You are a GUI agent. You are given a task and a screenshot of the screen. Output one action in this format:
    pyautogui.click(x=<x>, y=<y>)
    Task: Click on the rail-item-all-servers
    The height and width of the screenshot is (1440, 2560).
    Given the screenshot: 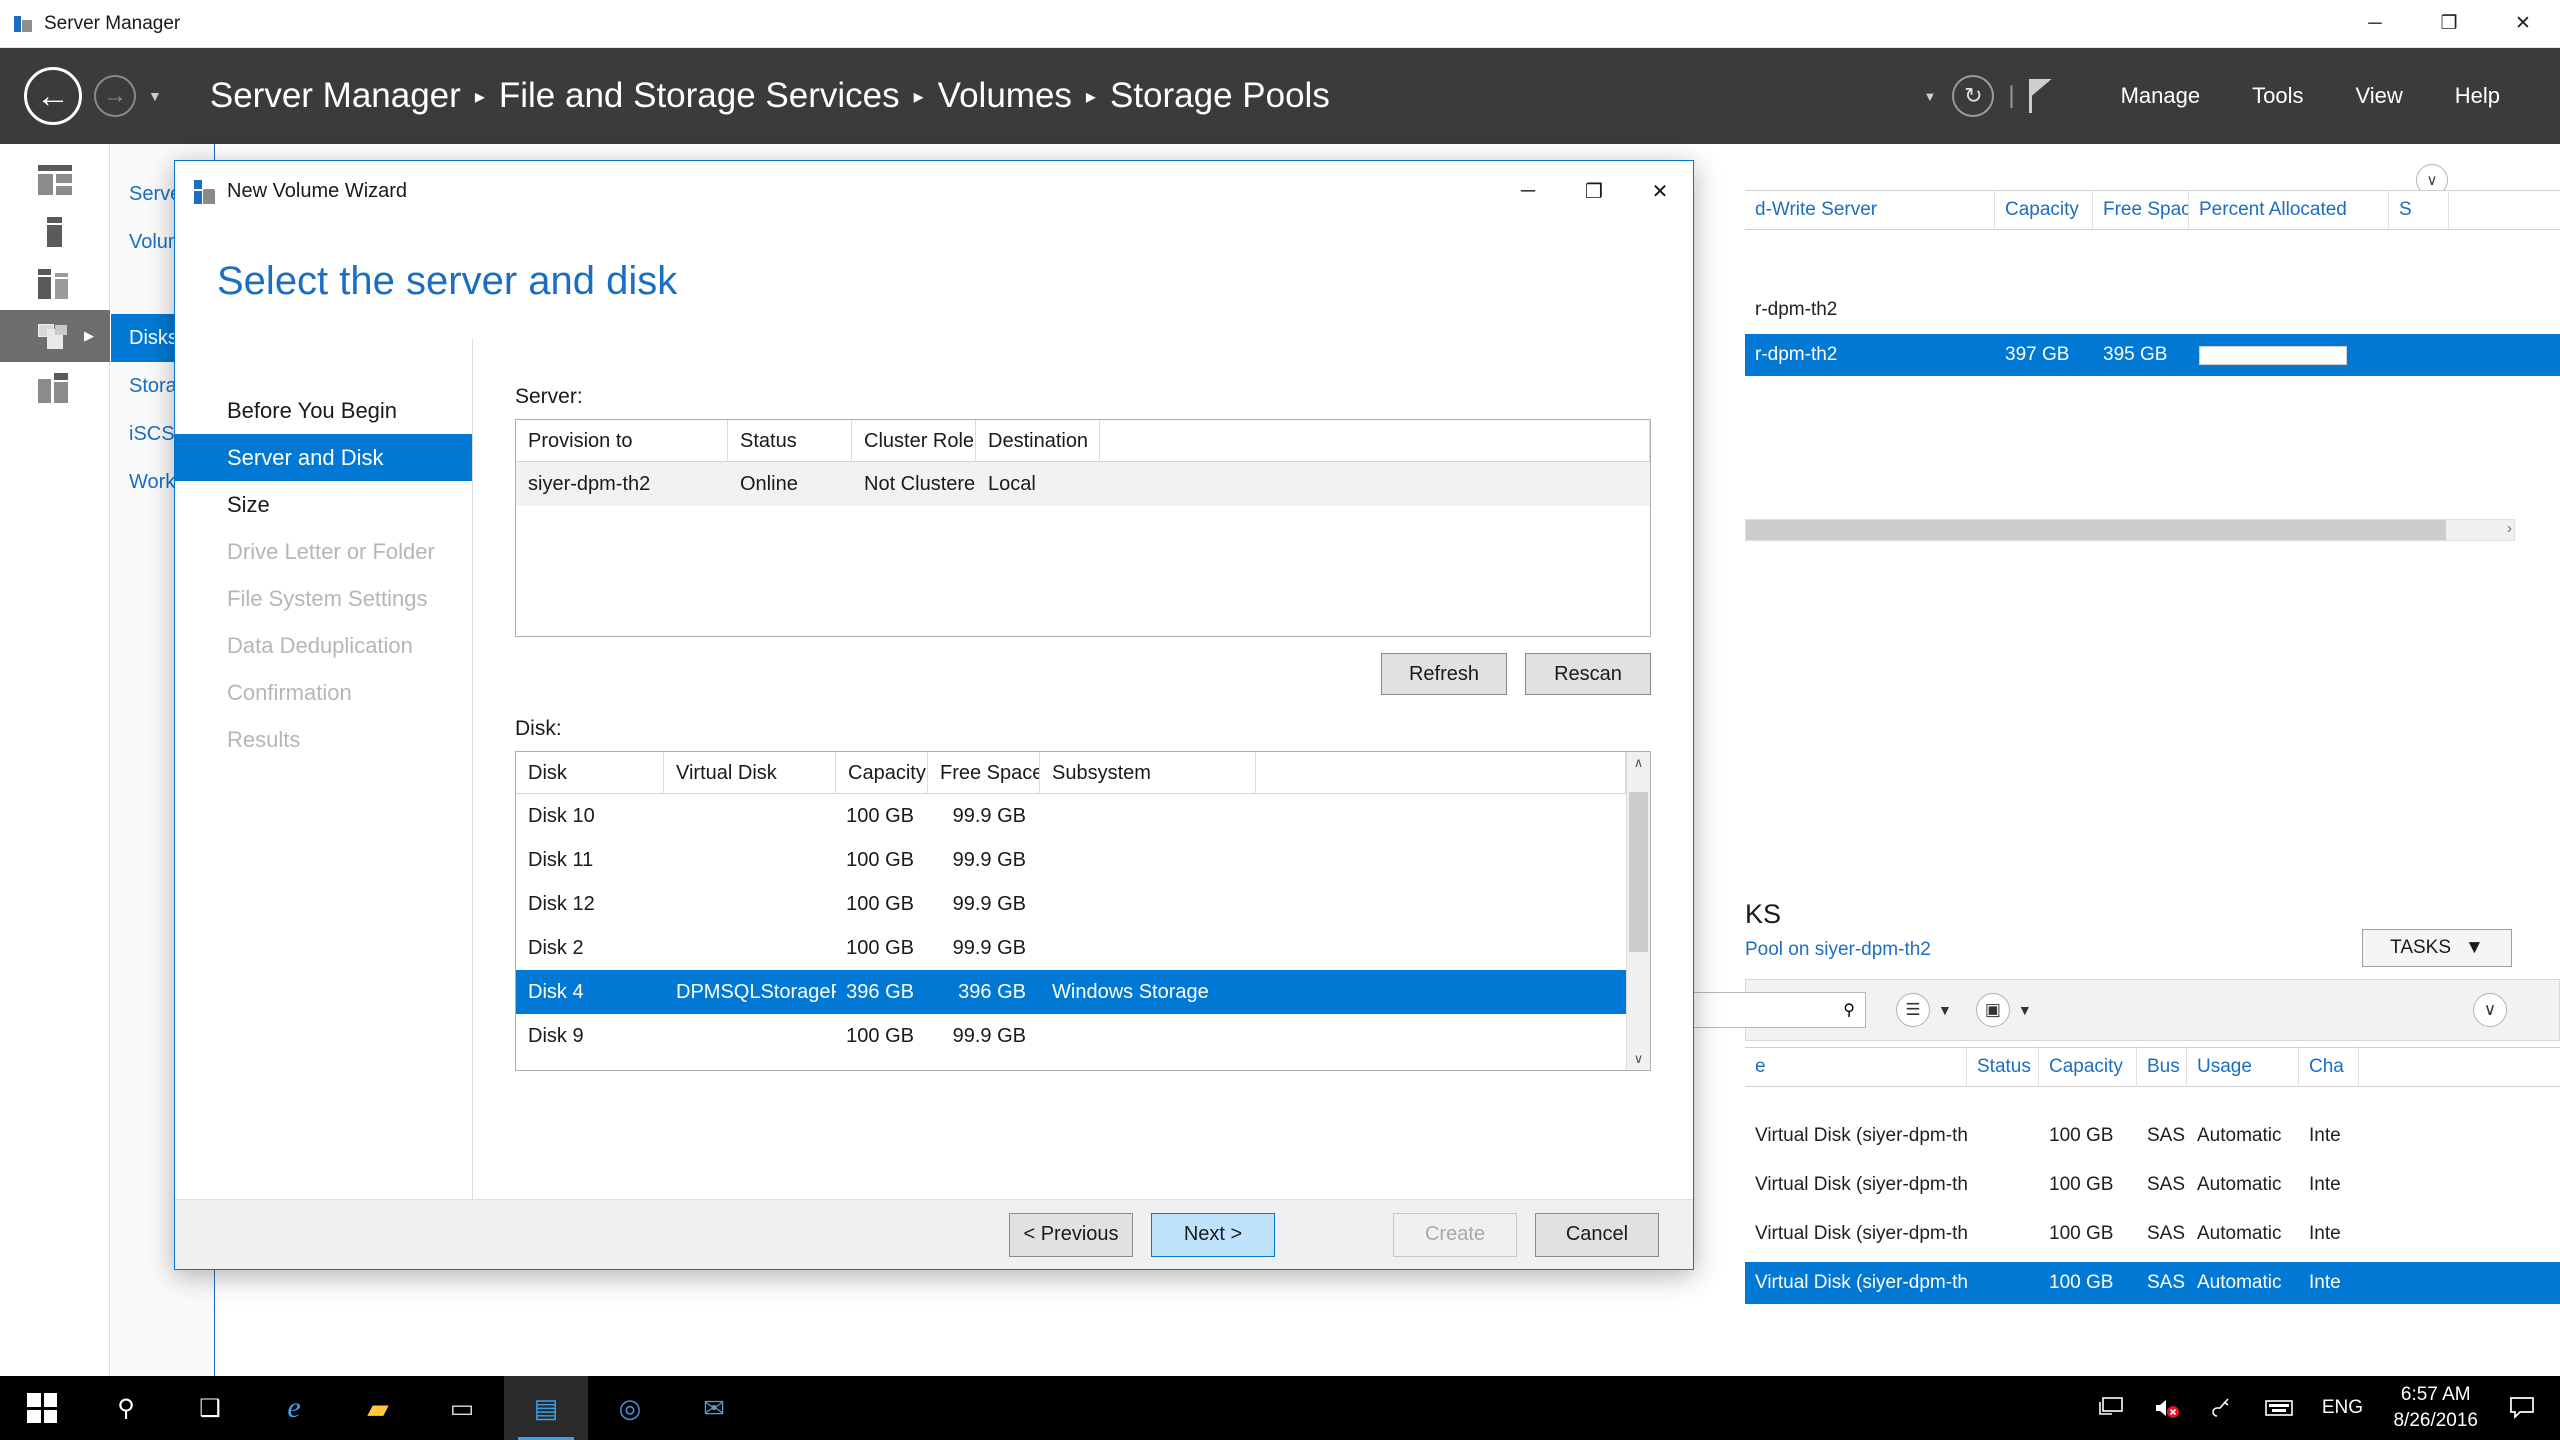 What is the action you would take?
    pyautogui.click(x=55, y=284)
    